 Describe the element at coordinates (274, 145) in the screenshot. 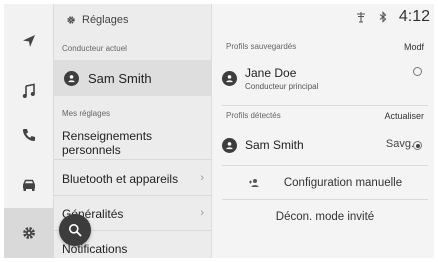

I see `profile-name: Sam Smith` at that location.